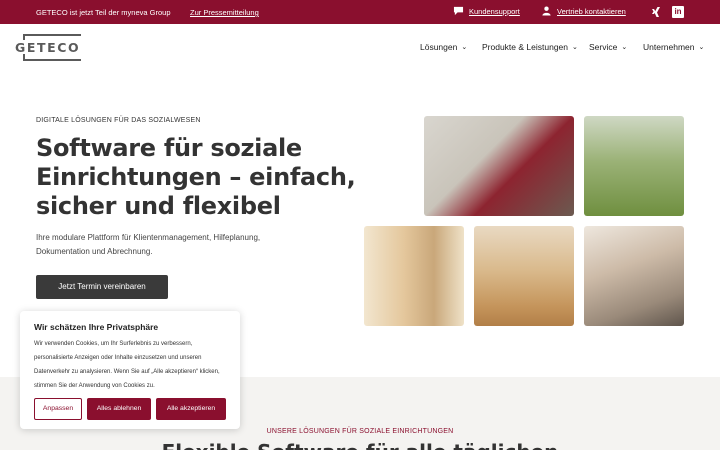 The image size is (720, 450). What do you see at coordinates (102, 287) in the screenshot?
I see `book-appointment-button: Jetzt Termin vereinbaren` at bounding box center [102, 287].